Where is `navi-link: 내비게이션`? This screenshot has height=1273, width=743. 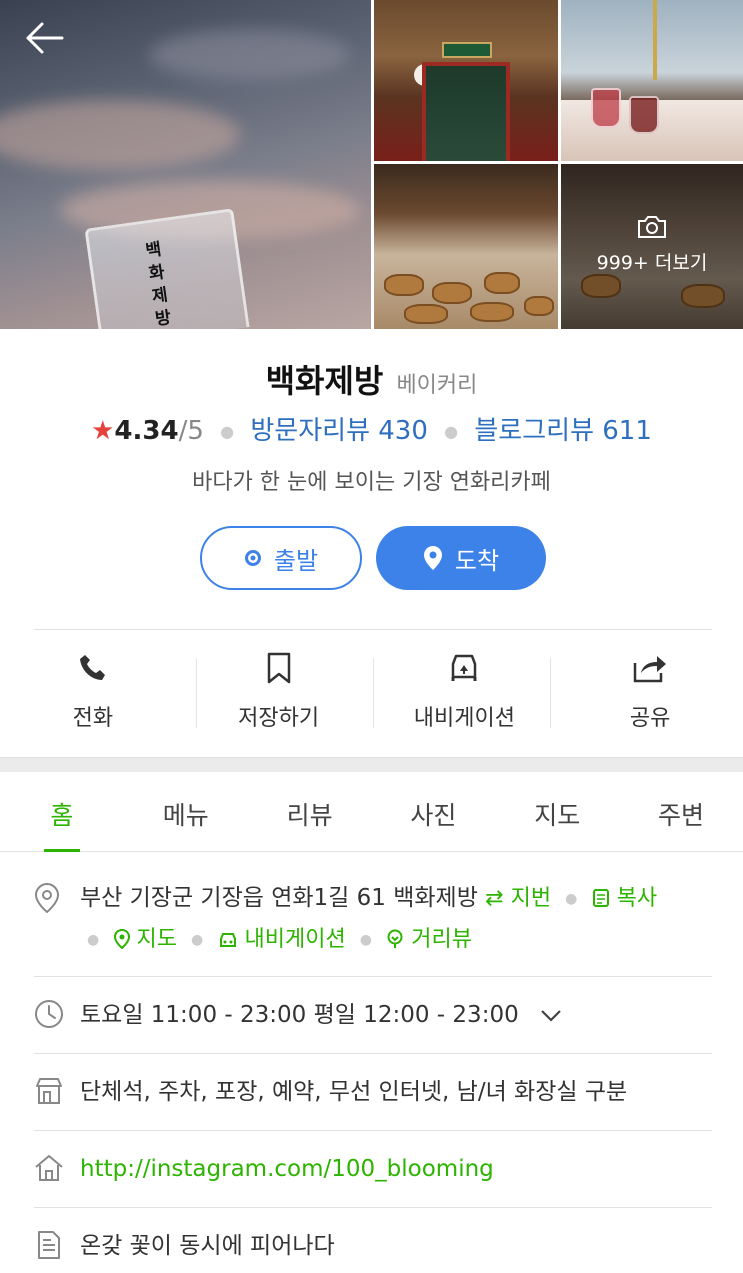 navi-link: 내비게이션 is located at coordinates (285, 939).